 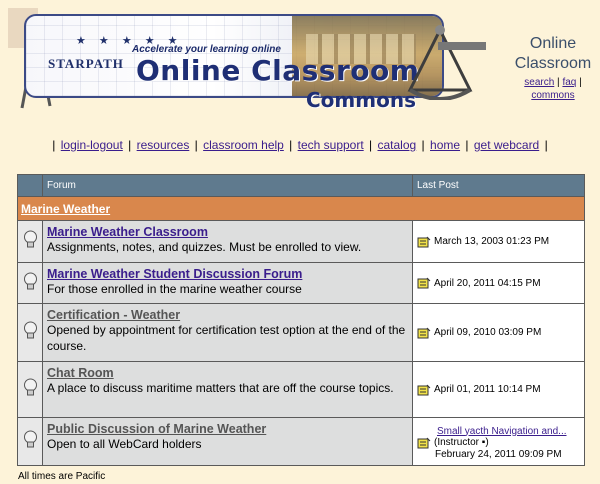 What do you see at coordinates (227, 429) in the screenshot?
I see `forum-title-link: Public Discussion of Marine Weather` at bounding box center [227, 429].